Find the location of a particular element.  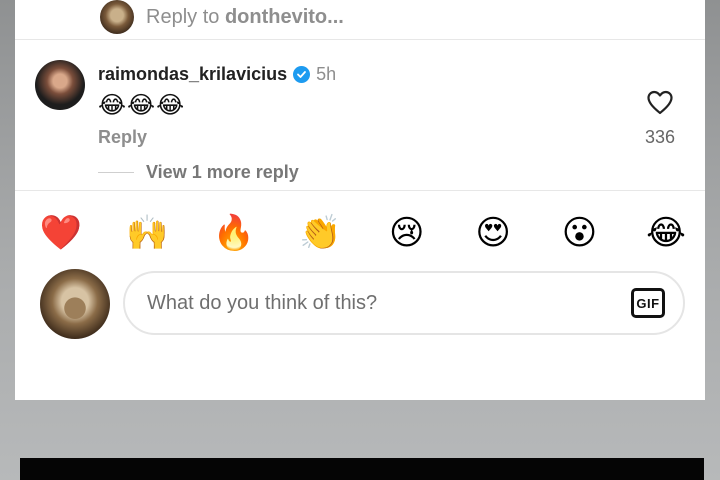

verified-check-icon is located at coordinates (302, 74).